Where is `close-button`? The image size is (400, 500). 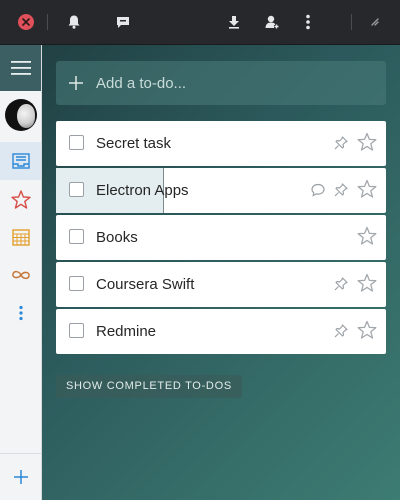
close-button is located at coordinates (26, 22).